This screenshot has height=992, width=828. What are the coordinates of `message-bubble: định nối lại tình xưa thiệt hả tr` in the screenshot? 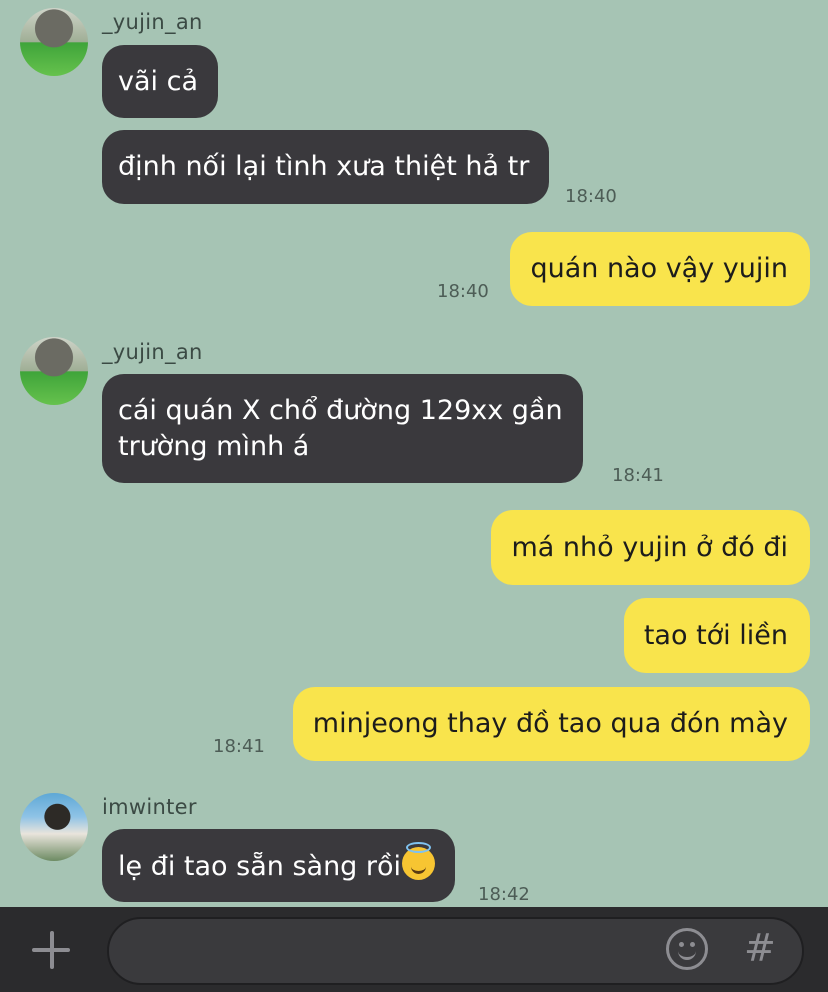 It's located at (326, 167).